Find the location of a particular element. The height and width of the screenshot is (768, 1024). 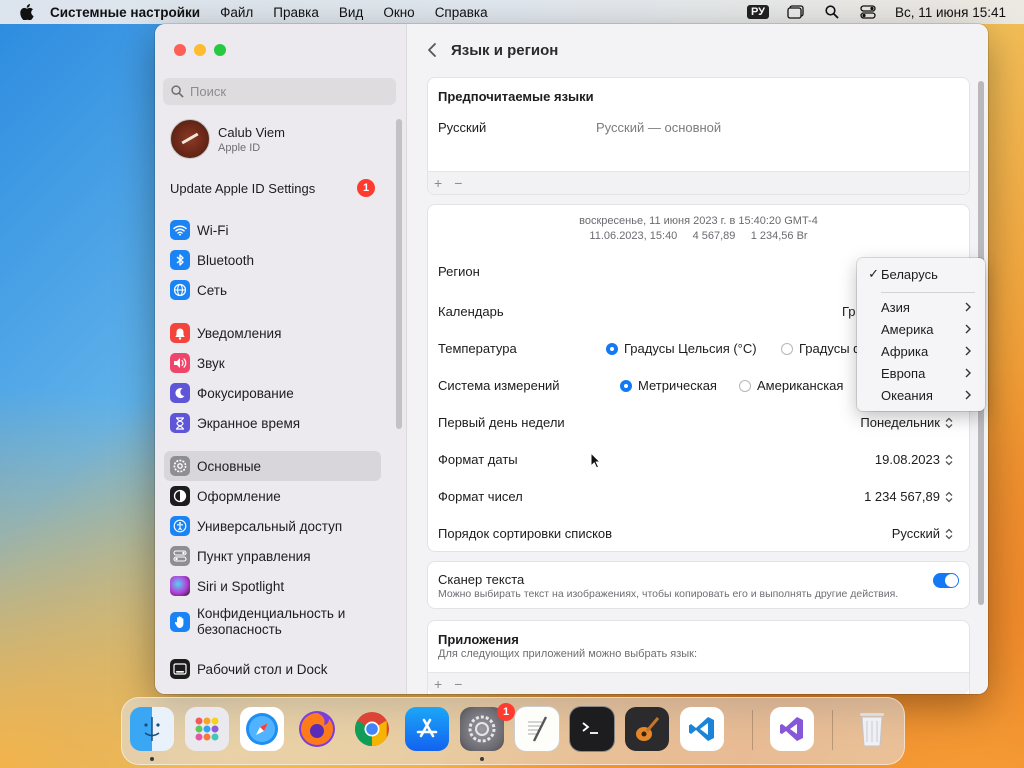

region-submenu-label: Америка is located at coordinates (907, 329).